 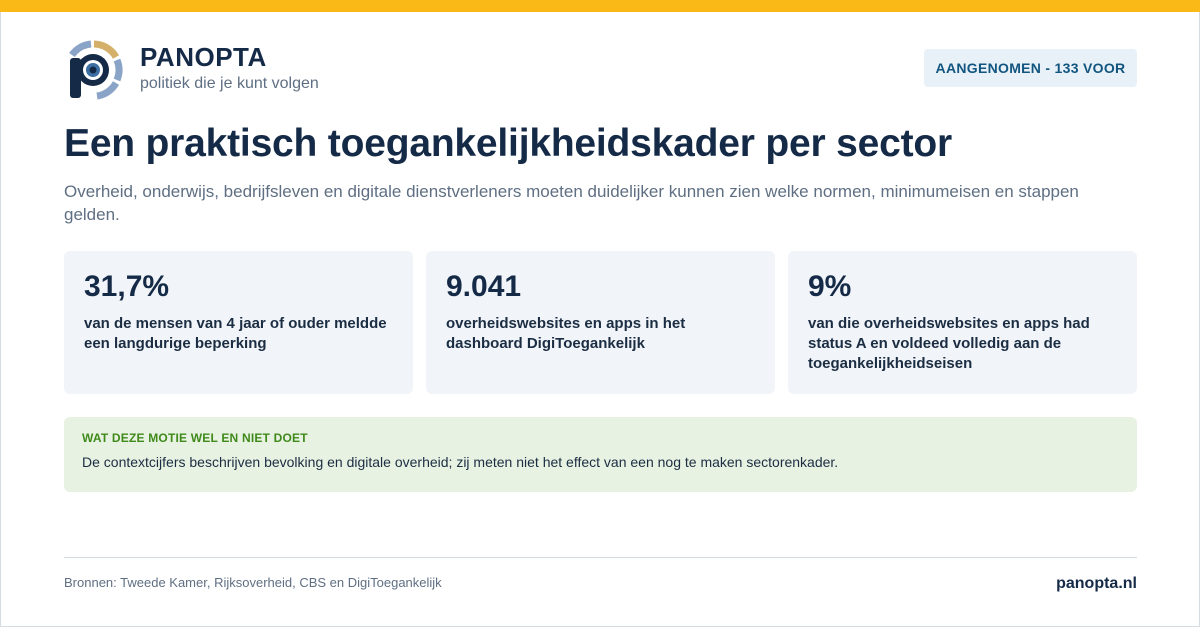 What do you see at coordinates (229, 83) in the screenshot?
I see `brand-tagline: politiek die je kunt volgen` at bounding box center [229, 83].